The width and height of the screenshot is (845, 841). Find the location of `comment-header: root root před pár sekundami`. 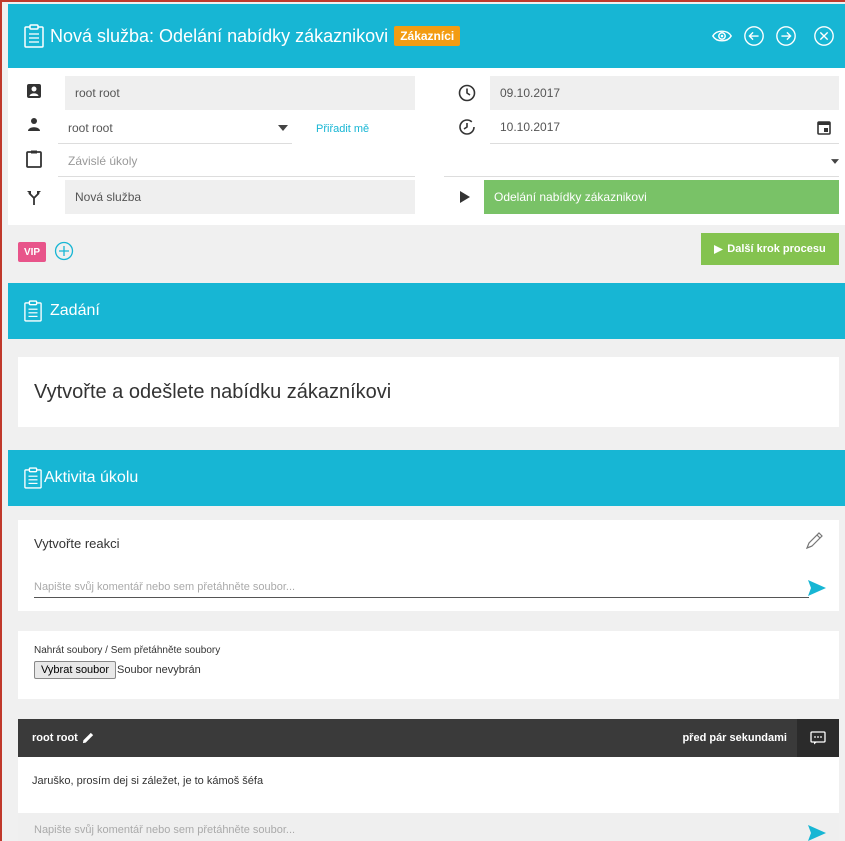

comment-header: root root před pár sekundami is located at coordinates (428, 738).